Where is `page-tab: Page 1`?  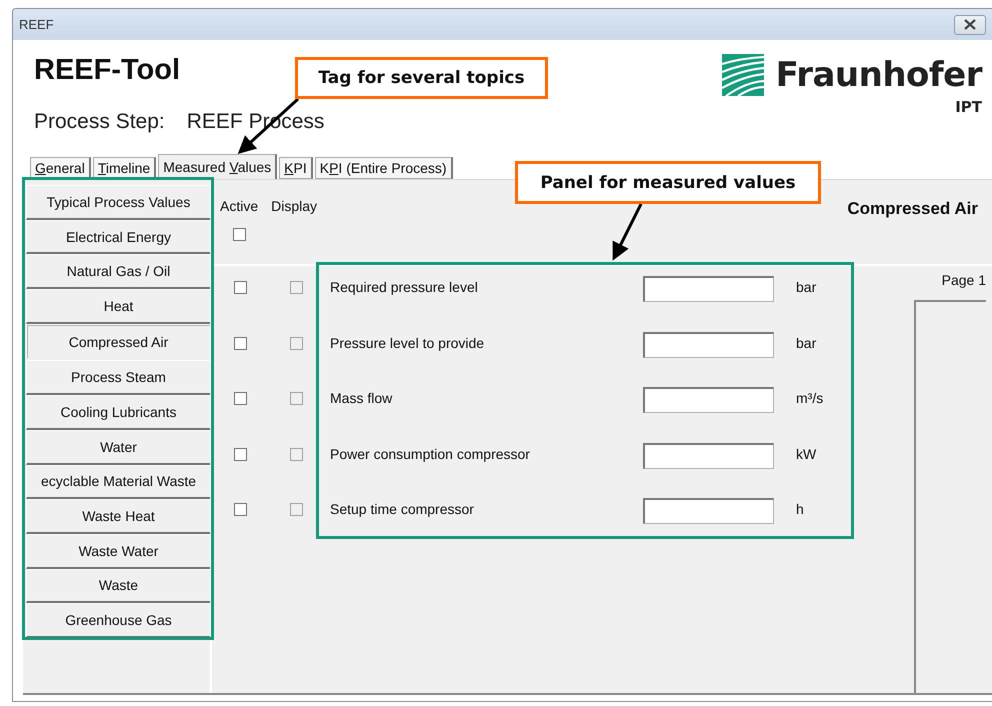 page-tab: Page 1 is located at coordinates (964, 280).